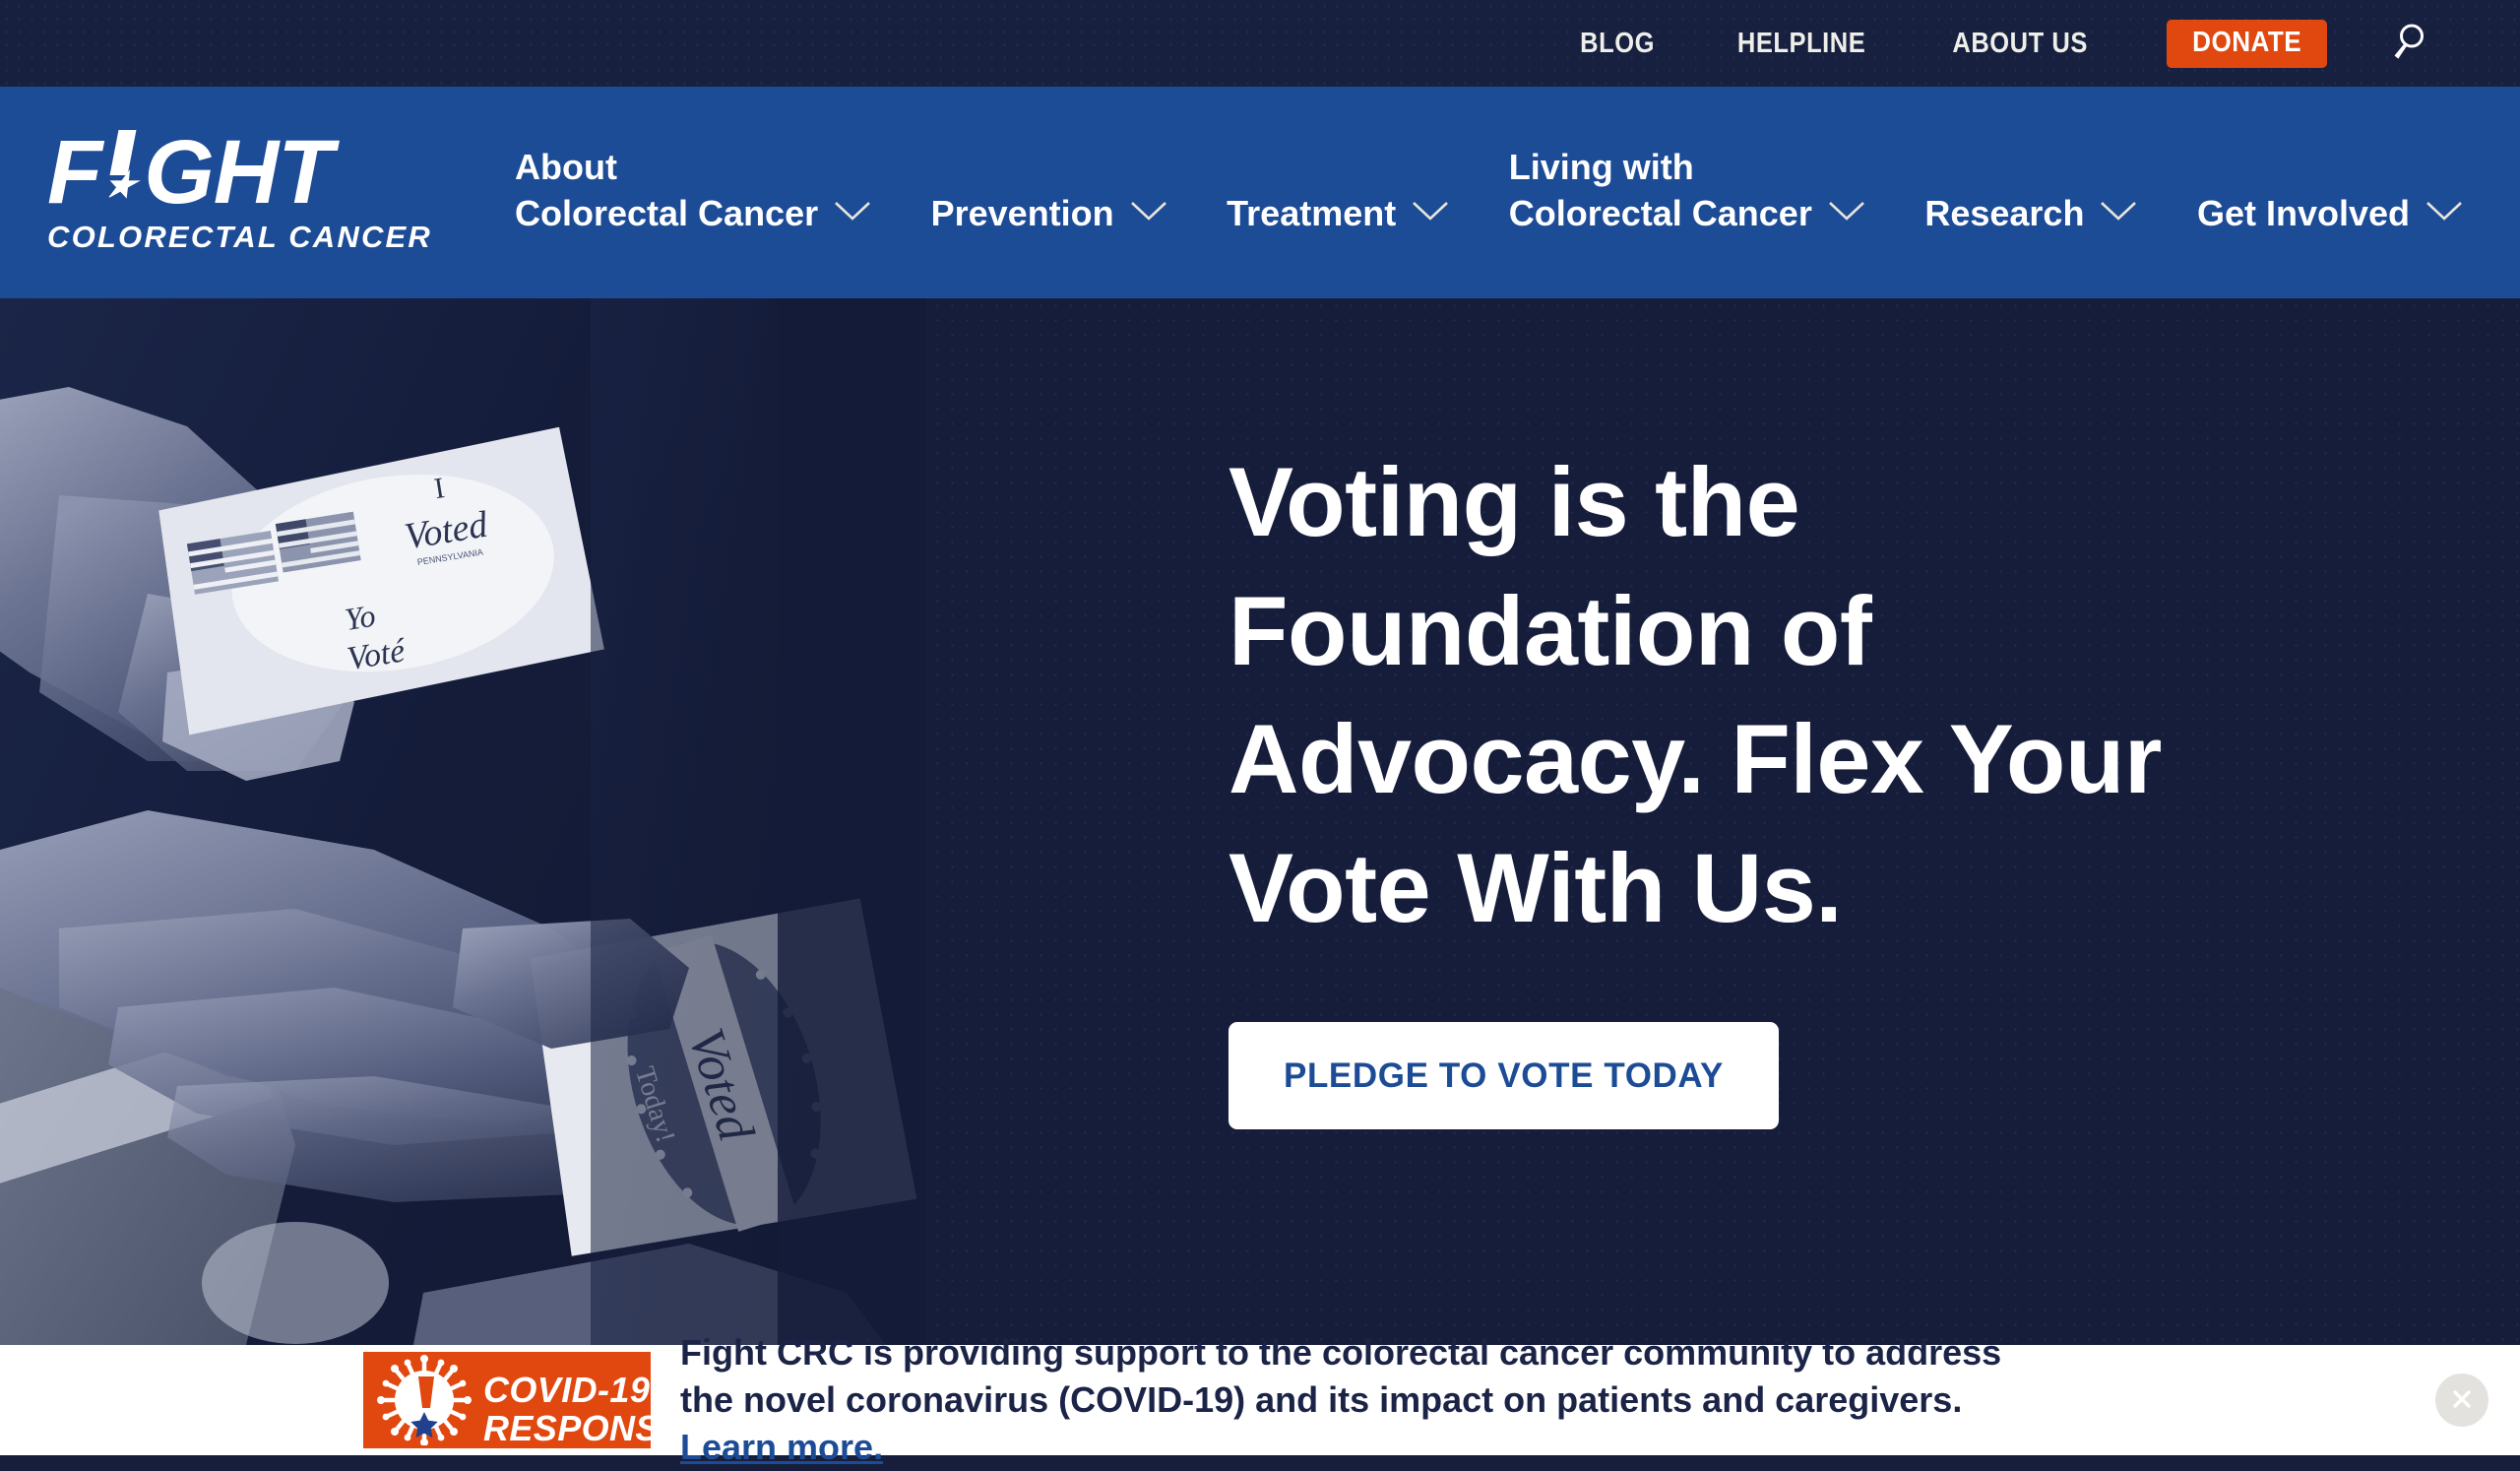 This screenshot has width=2520, height=1471. Describe the element at coordinates (567, 1390) in the screenshot. I see `covid-badge-line-1: COVID-19` at that location.